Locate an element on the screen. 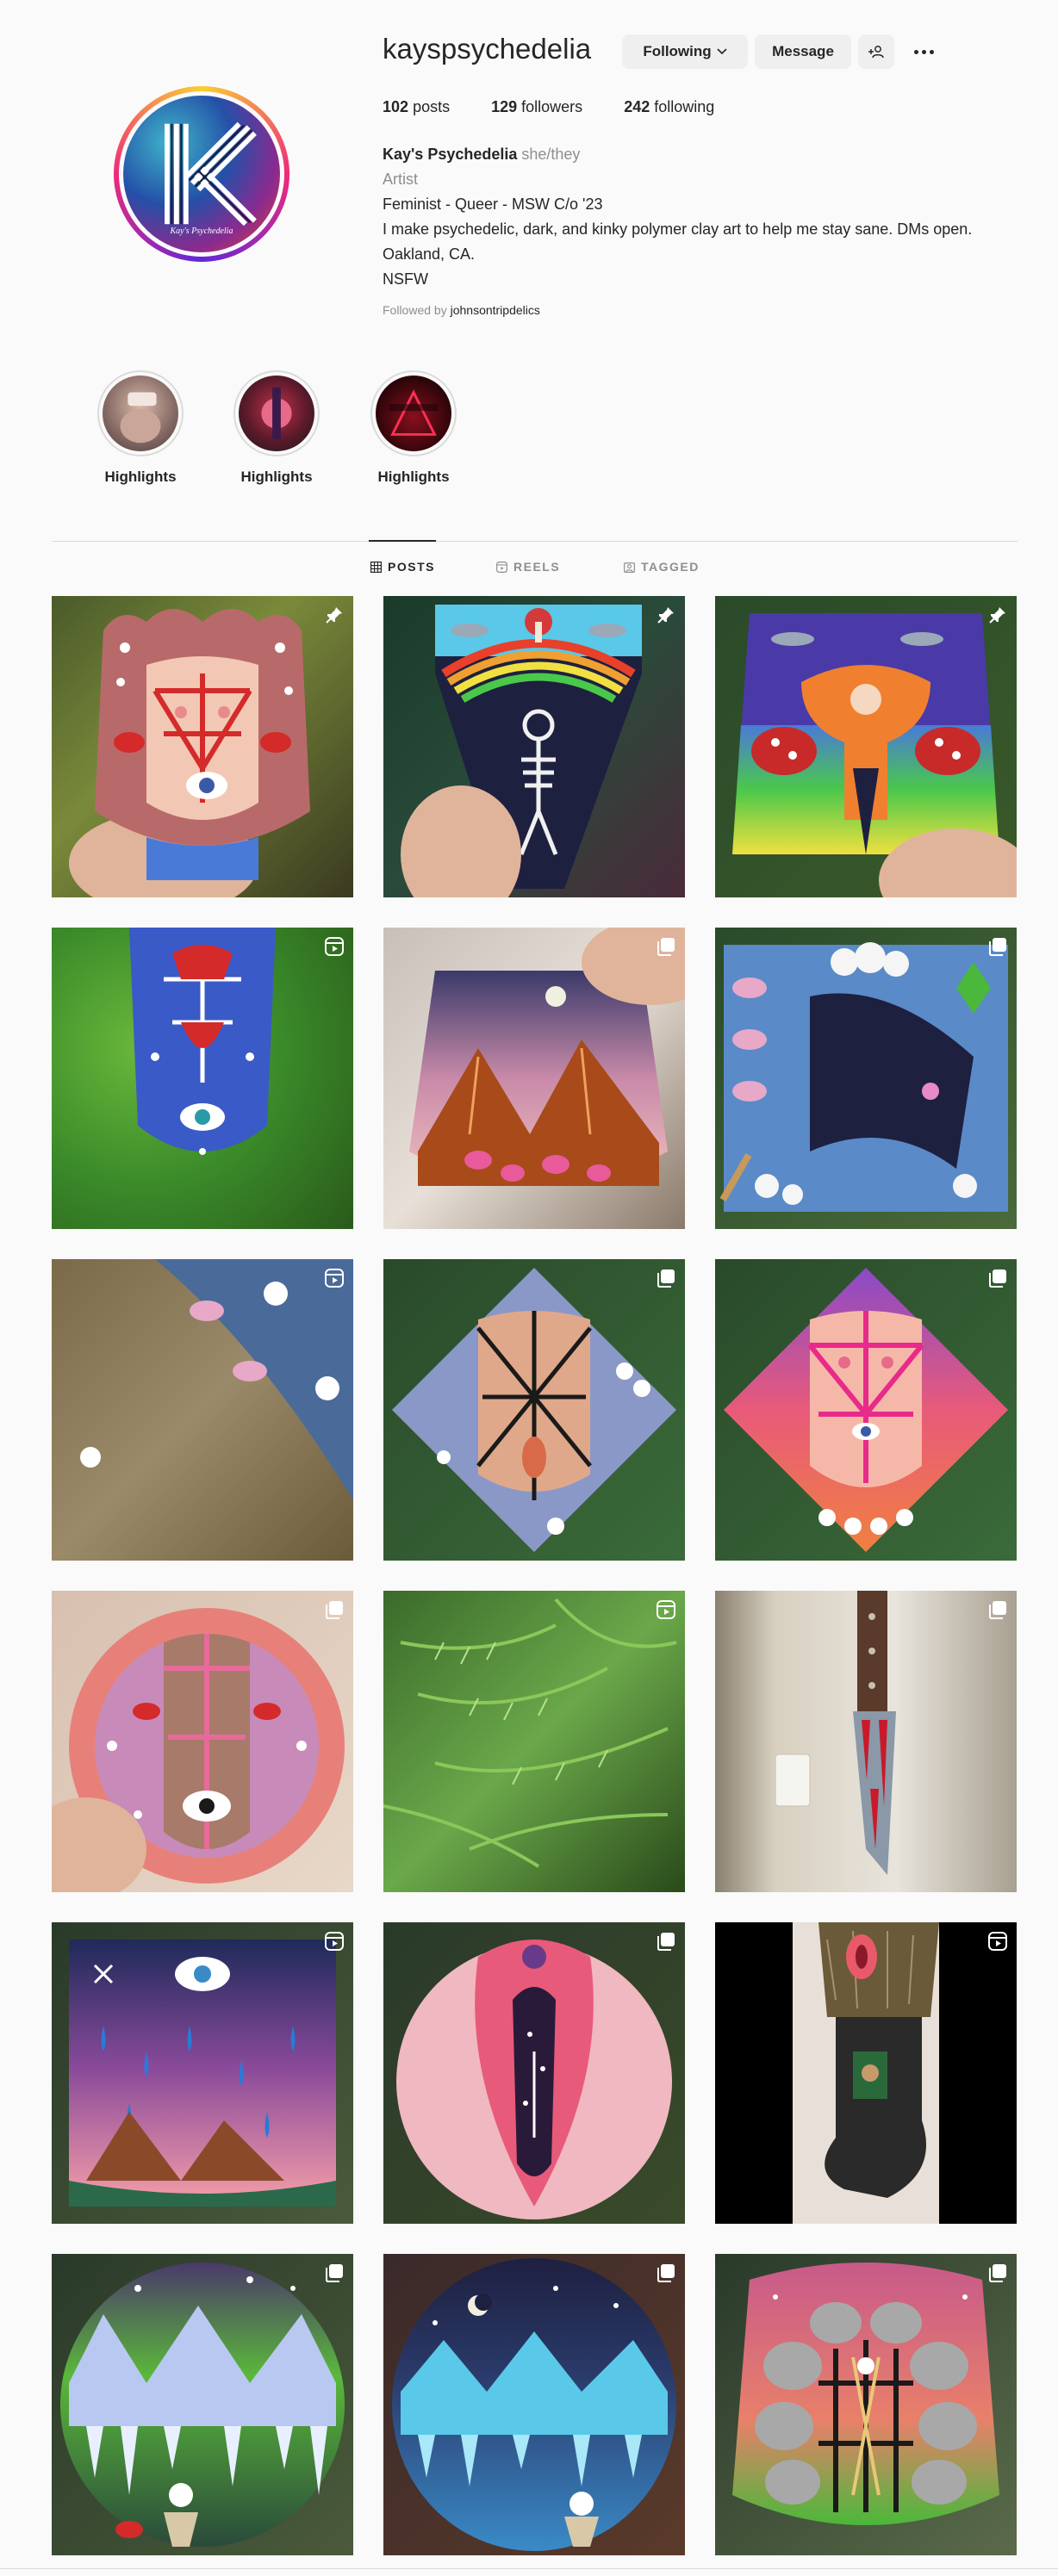 The height and width of the screenshot is (2576, 1058). pronouns: she/they is located at coordinates (551, 154).